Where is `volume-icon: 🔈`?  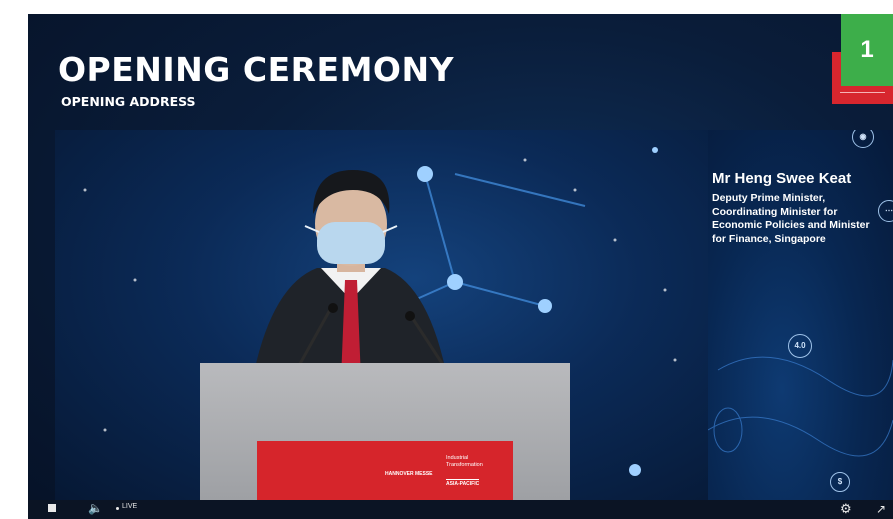 volume-icon: 🔈 is located at coordinates (95, 508).